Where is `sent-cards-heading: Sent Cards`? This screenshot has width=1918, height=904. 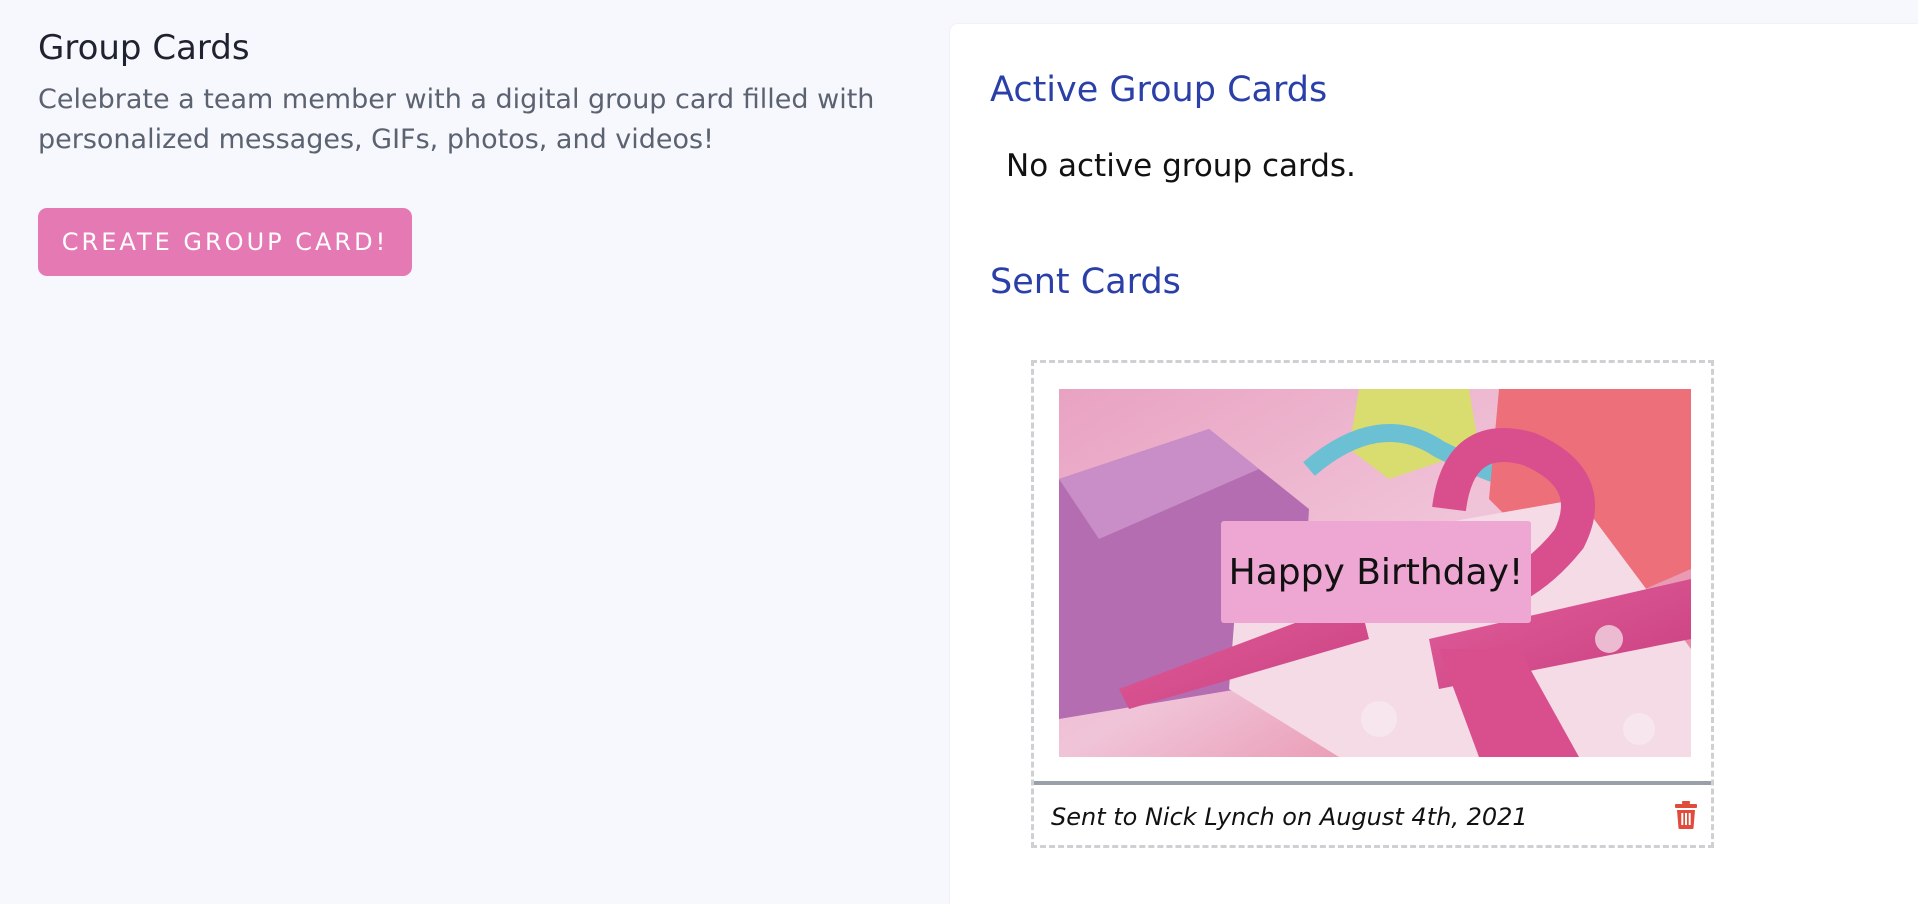 sent-cards-heading: Sent Cards is located at coordinates (1085, 282).